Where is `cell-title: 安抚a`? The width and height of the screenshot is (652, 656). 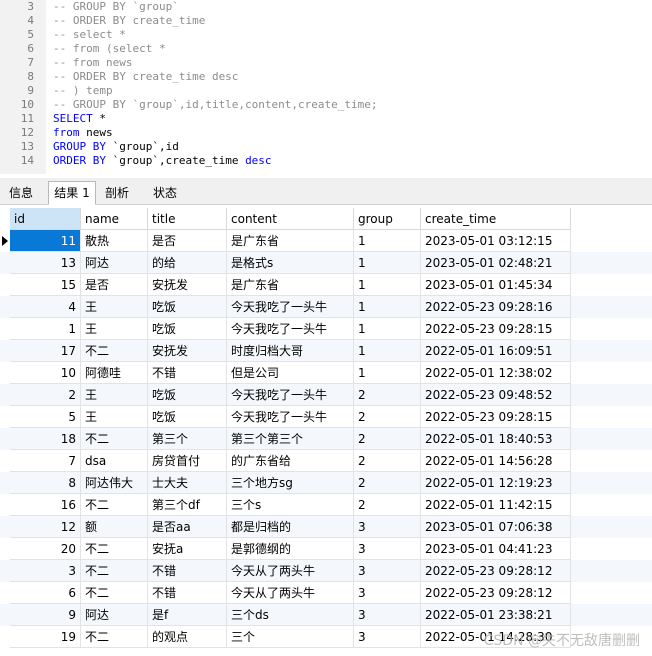
cell-title: 安抚a is located at coordinates (187, 549).